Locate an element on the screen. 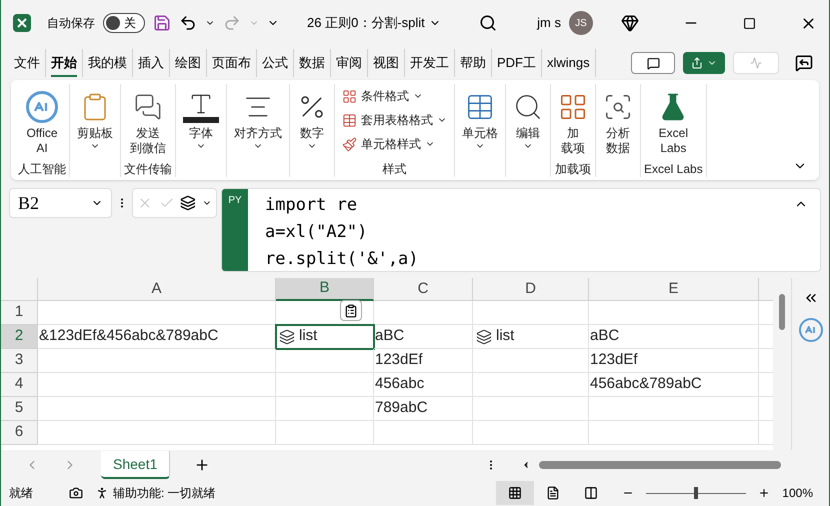 Image resolution: width=830 pixels, height=506 pixels. ribbon-button: Office AI is located at coordinates (42, 123).